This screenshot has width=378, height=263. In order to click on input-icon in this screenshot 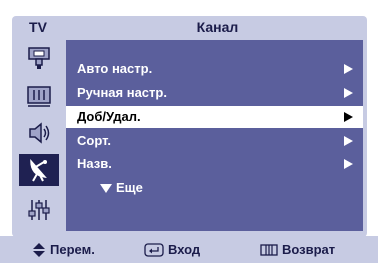, I will do `click(39, 58)`.